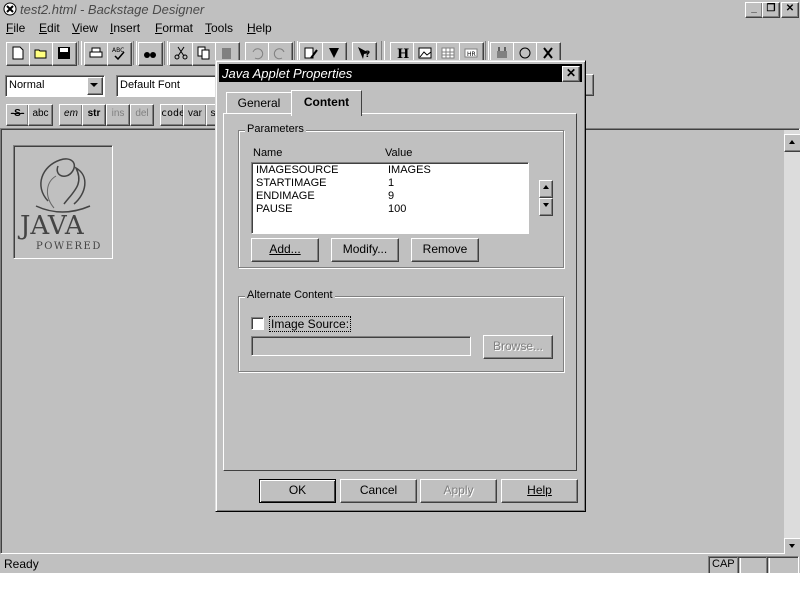 This screenshot has height=600, width=800. What do you see at coordinates (142, 115) in the screenshot?
I see `delete-button: del` at bounding box center [142, 115].